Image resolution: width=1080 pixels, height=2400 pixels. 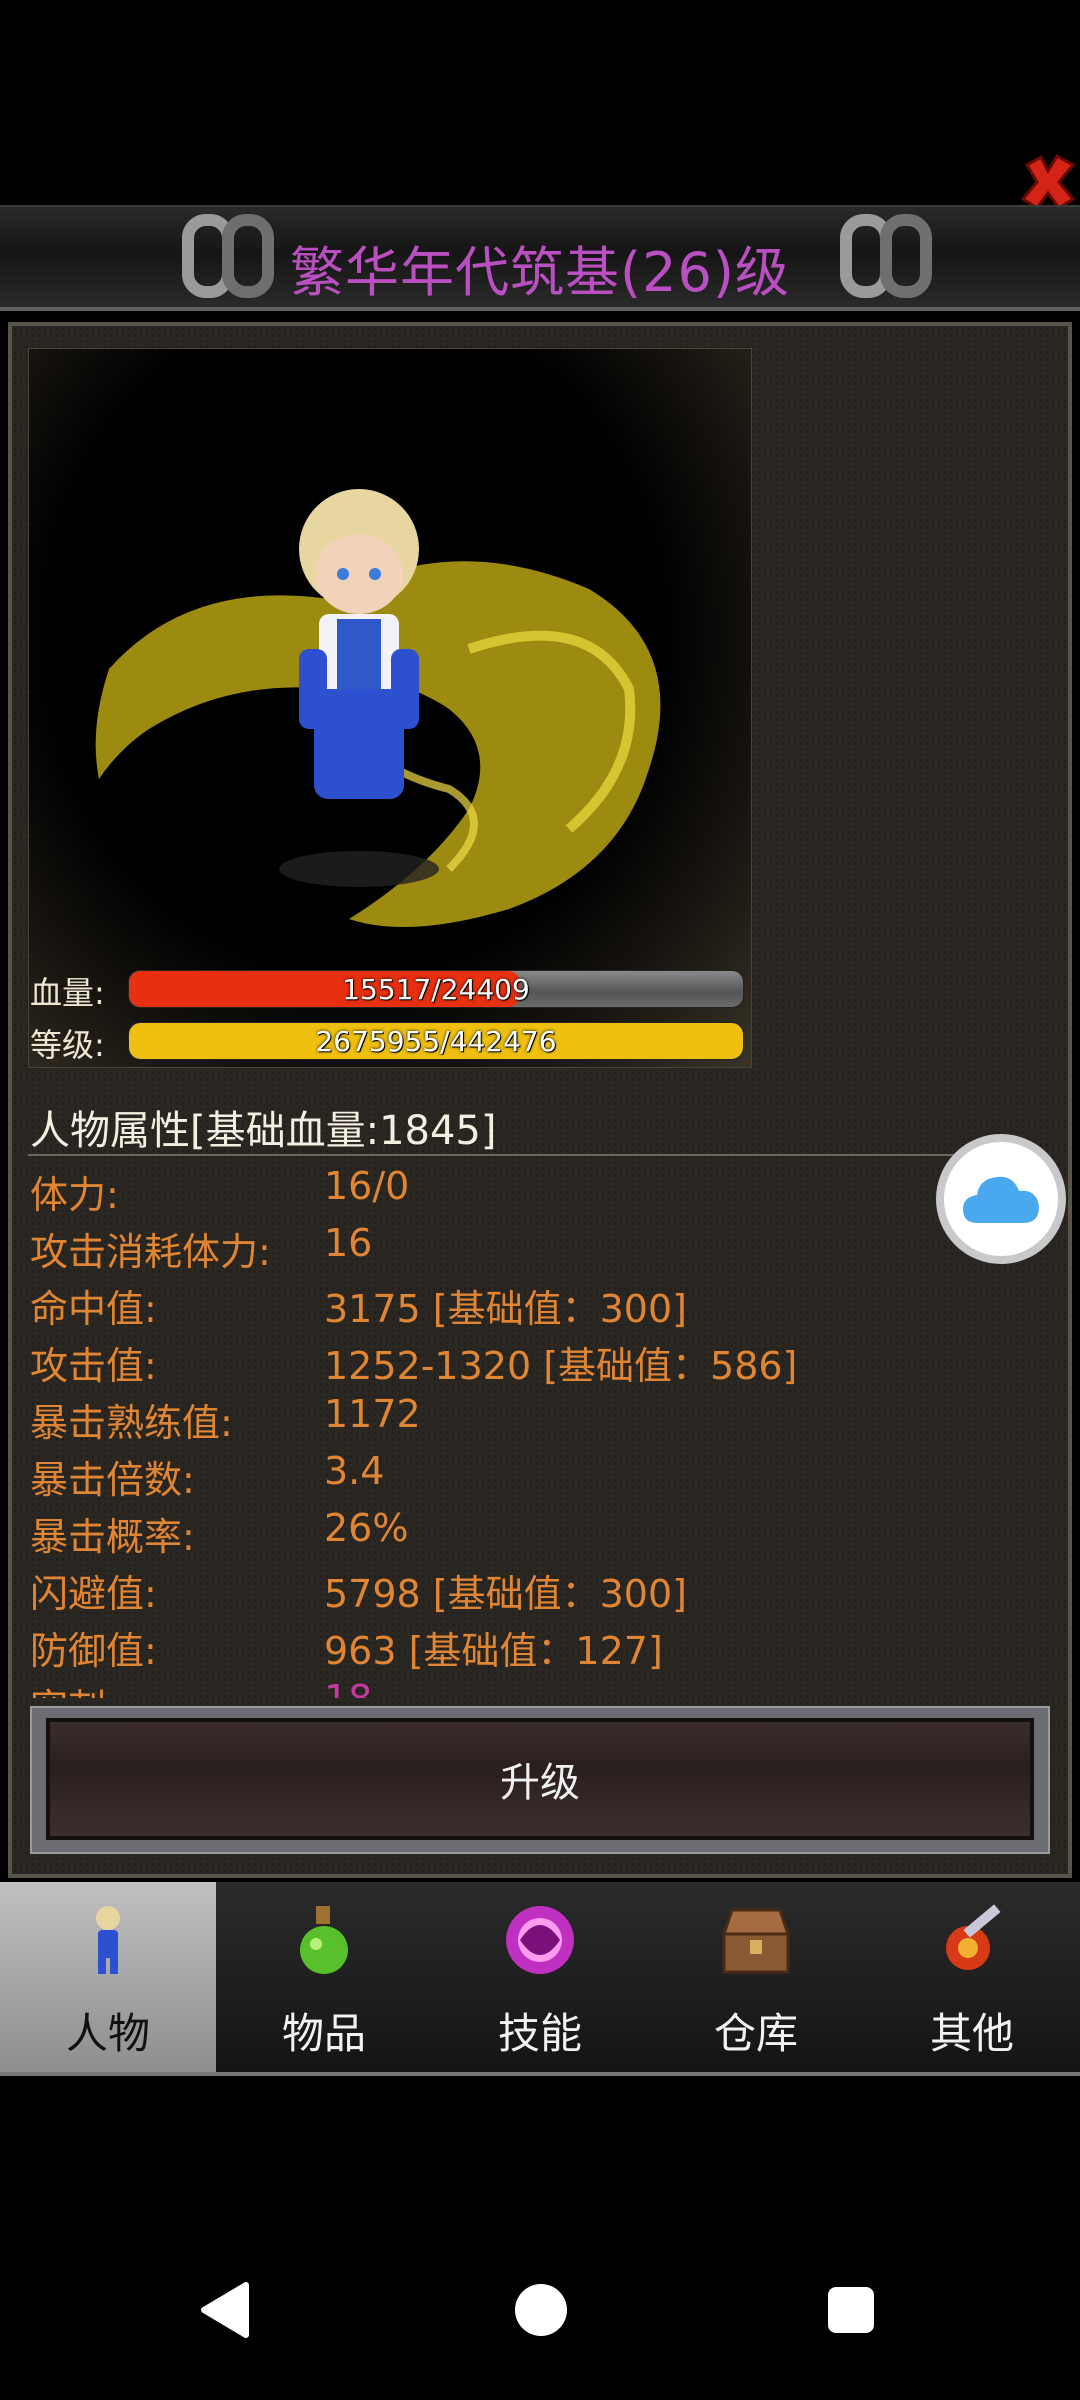 I want to click on divider, so click(x=528, y=1155).